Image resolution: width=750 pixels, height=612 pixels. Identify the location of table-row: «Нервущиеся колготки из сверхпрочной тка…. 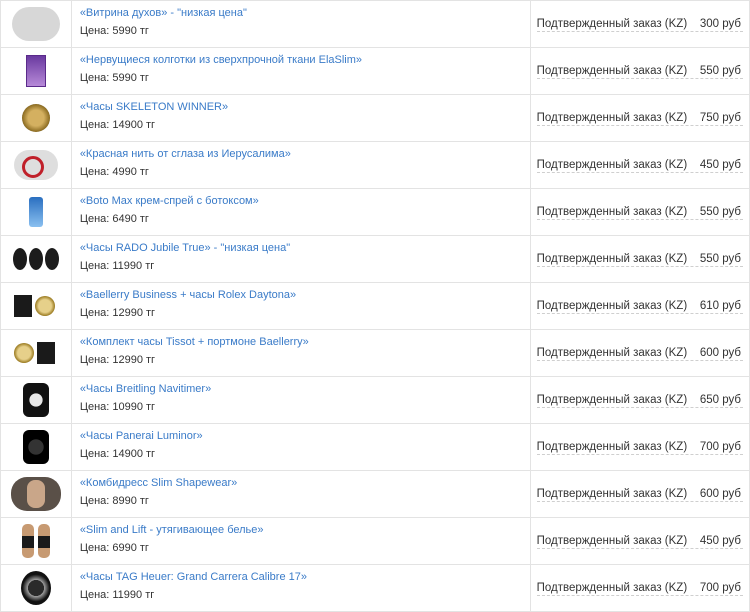
(375, 71).